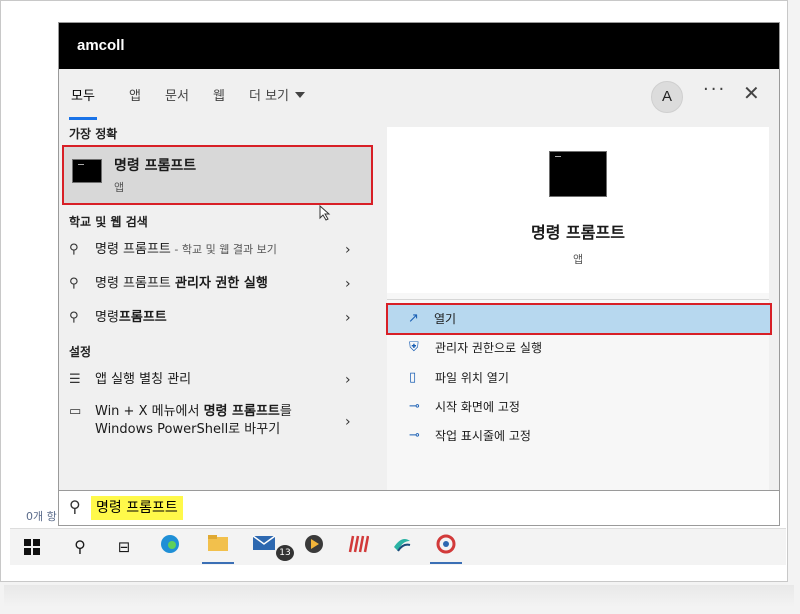  Describe the element at coordinates (218, 547) in the screenshot. I see `file-explorer-icon` at that location.